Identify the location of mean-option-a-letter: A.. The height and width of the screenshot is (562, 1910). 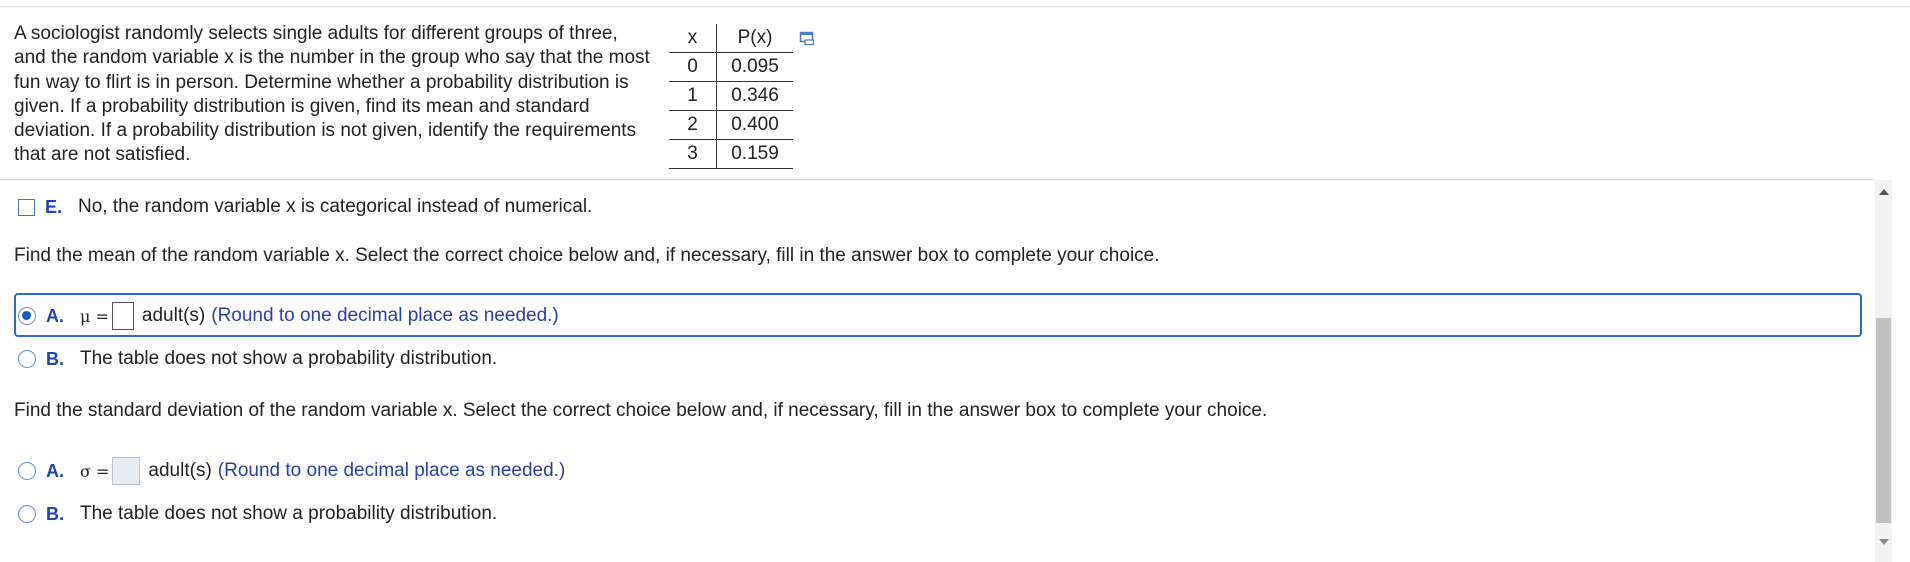
(55, 315).